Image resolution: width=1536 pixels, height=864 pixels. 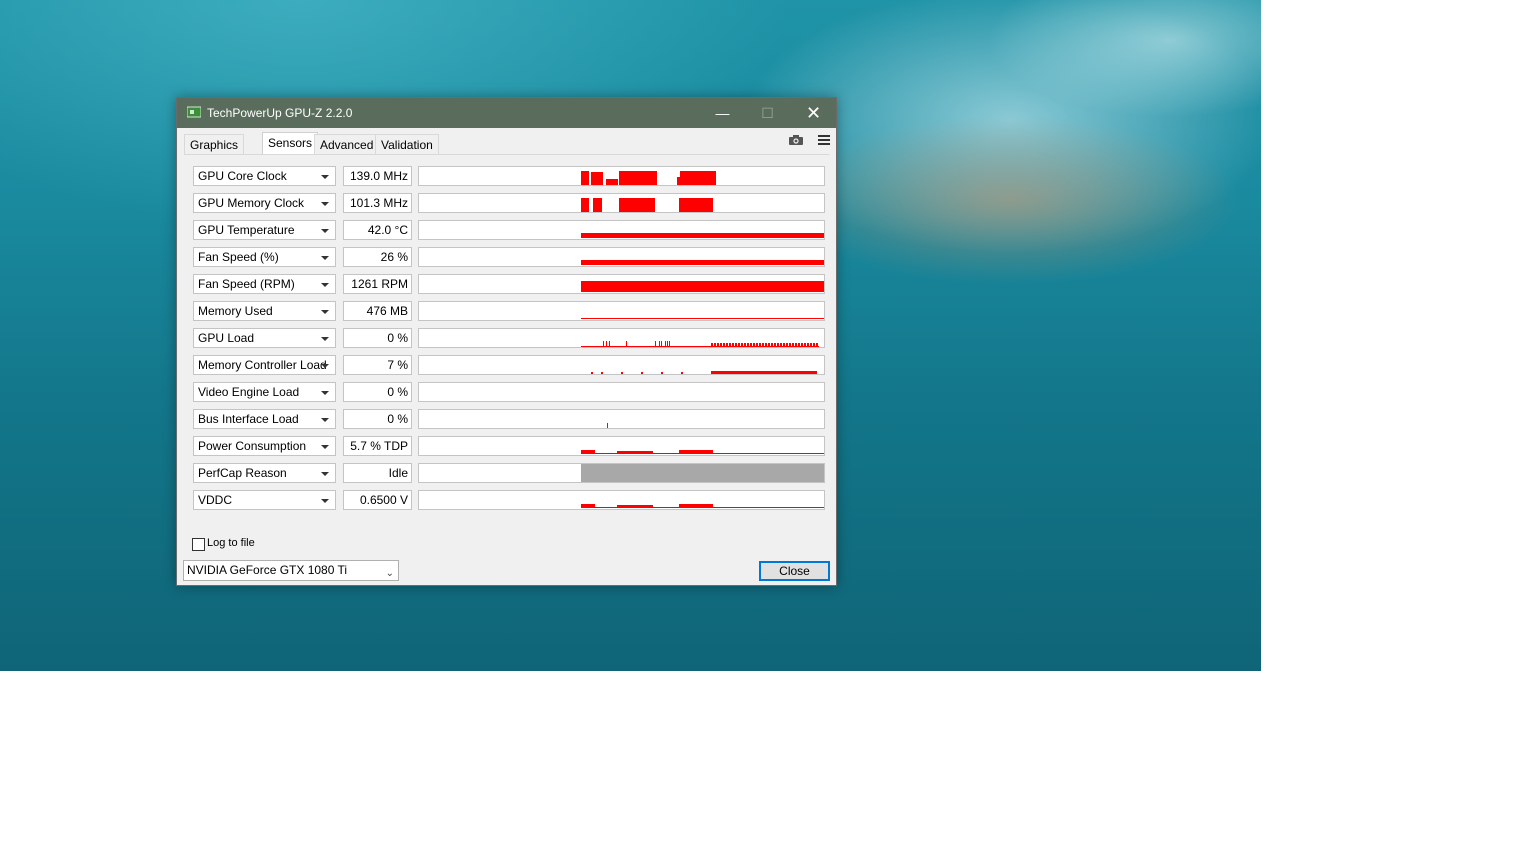 I want to click on close-button: Close, so click(x=794, y=571).